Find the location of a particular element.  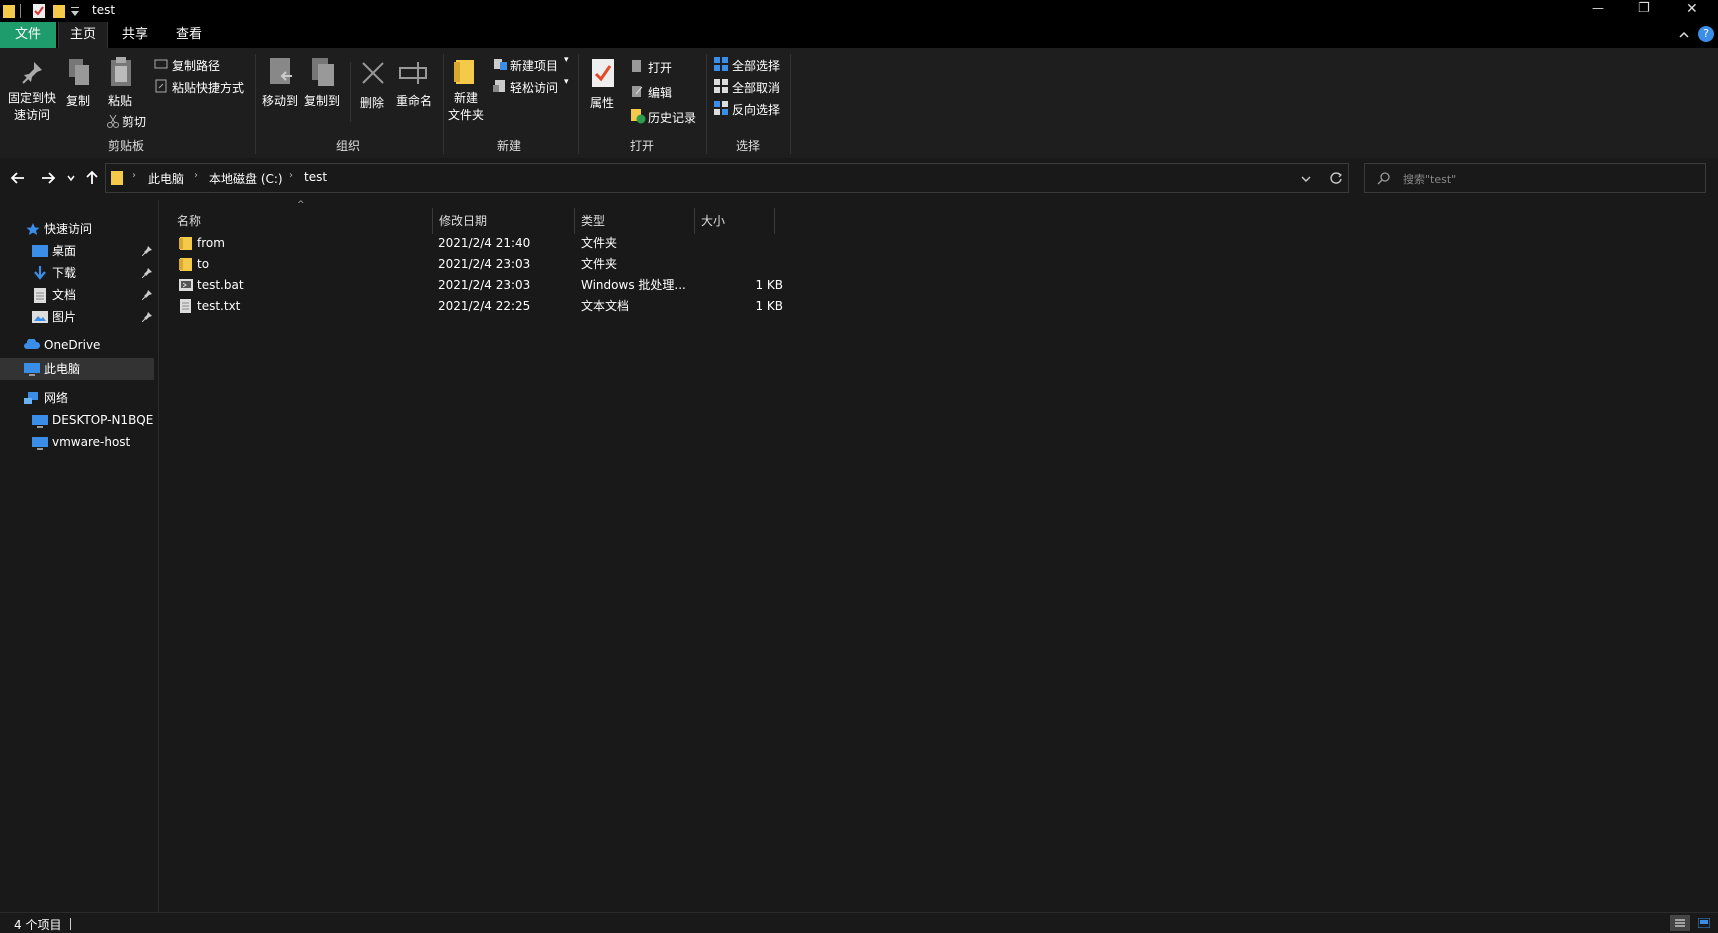

copy-to-button: 复制到 is located at coordinates (322, 100).